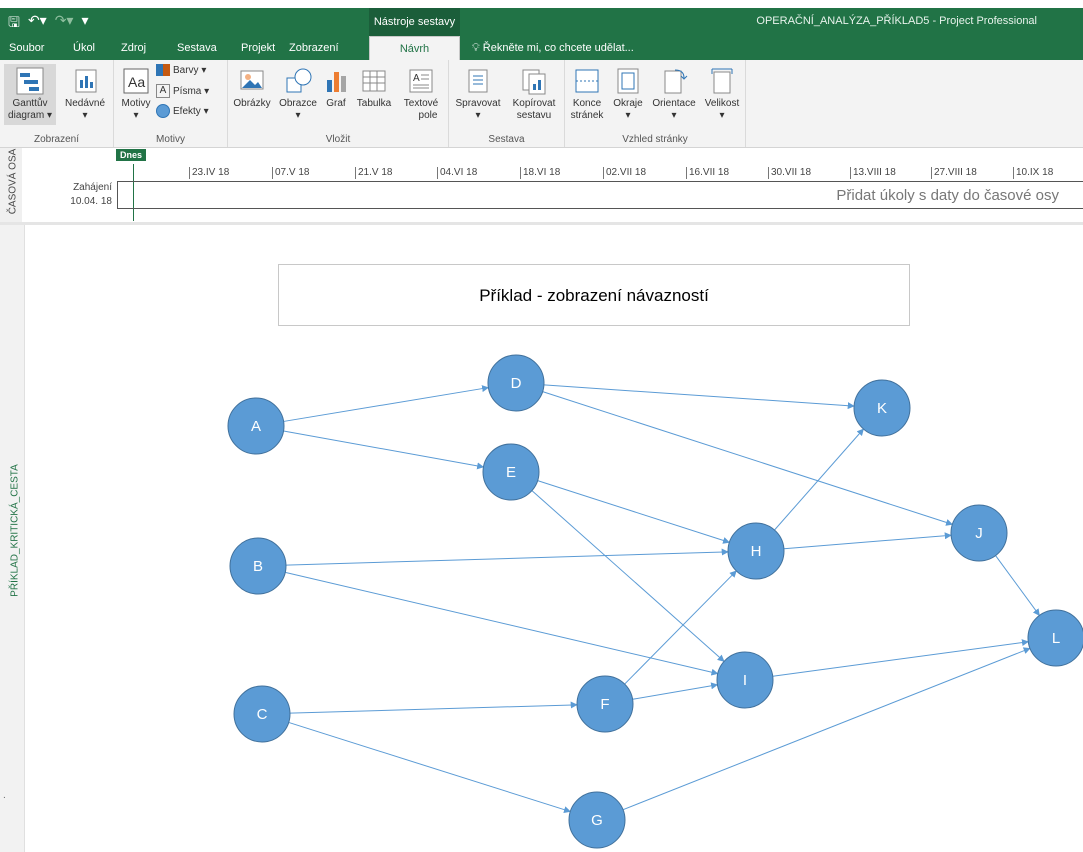  I want to click on node-label: B, so click(258, 566).